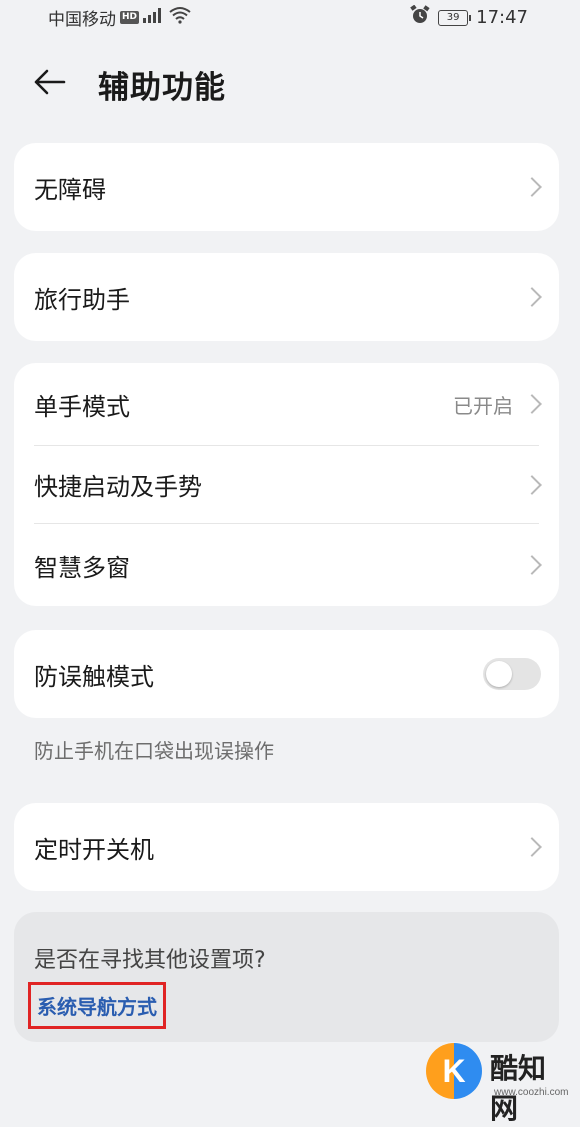 Image resolution: width=580 pixels, height=1127 pixels. I want to click on row-smart-multi-window: 智慧多窗, so click(286, 565).